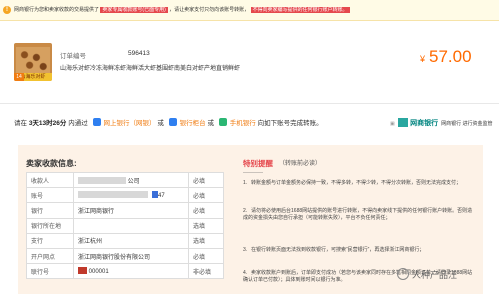 This screenshot has width=499, height=294. Describe the element at coordinates (206, 271) in the screenshot. I see `required-tag: 非必填` at that location.